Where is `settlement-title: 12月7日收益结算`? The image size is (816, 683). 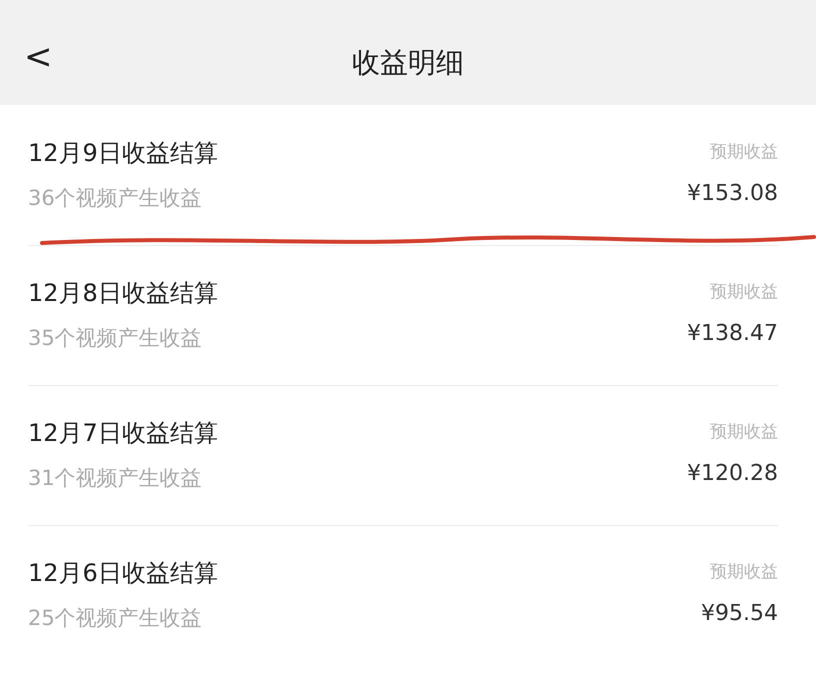 settlement-title: 12月7日收益结算 is located at coordinates (123, 434).